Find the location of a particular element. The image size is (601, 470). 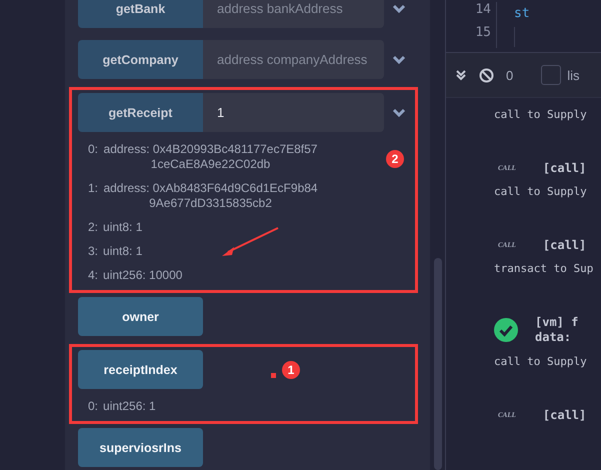

log-header: [vm] f data: is located at coordinates (556, 330).